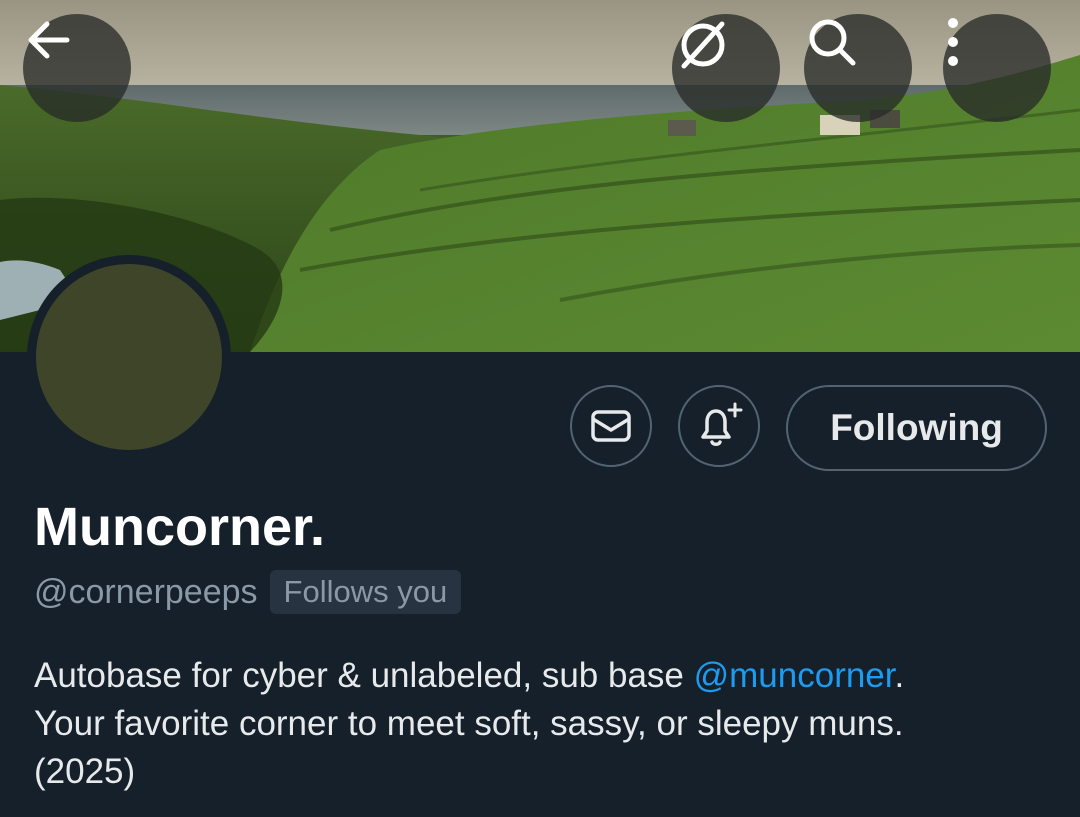 The image size is (1080, 817). What do you see at coordinates (146, 591) in the screenshot?
I see `handle: @cornerpeeps` at bounding box center [146, 591].